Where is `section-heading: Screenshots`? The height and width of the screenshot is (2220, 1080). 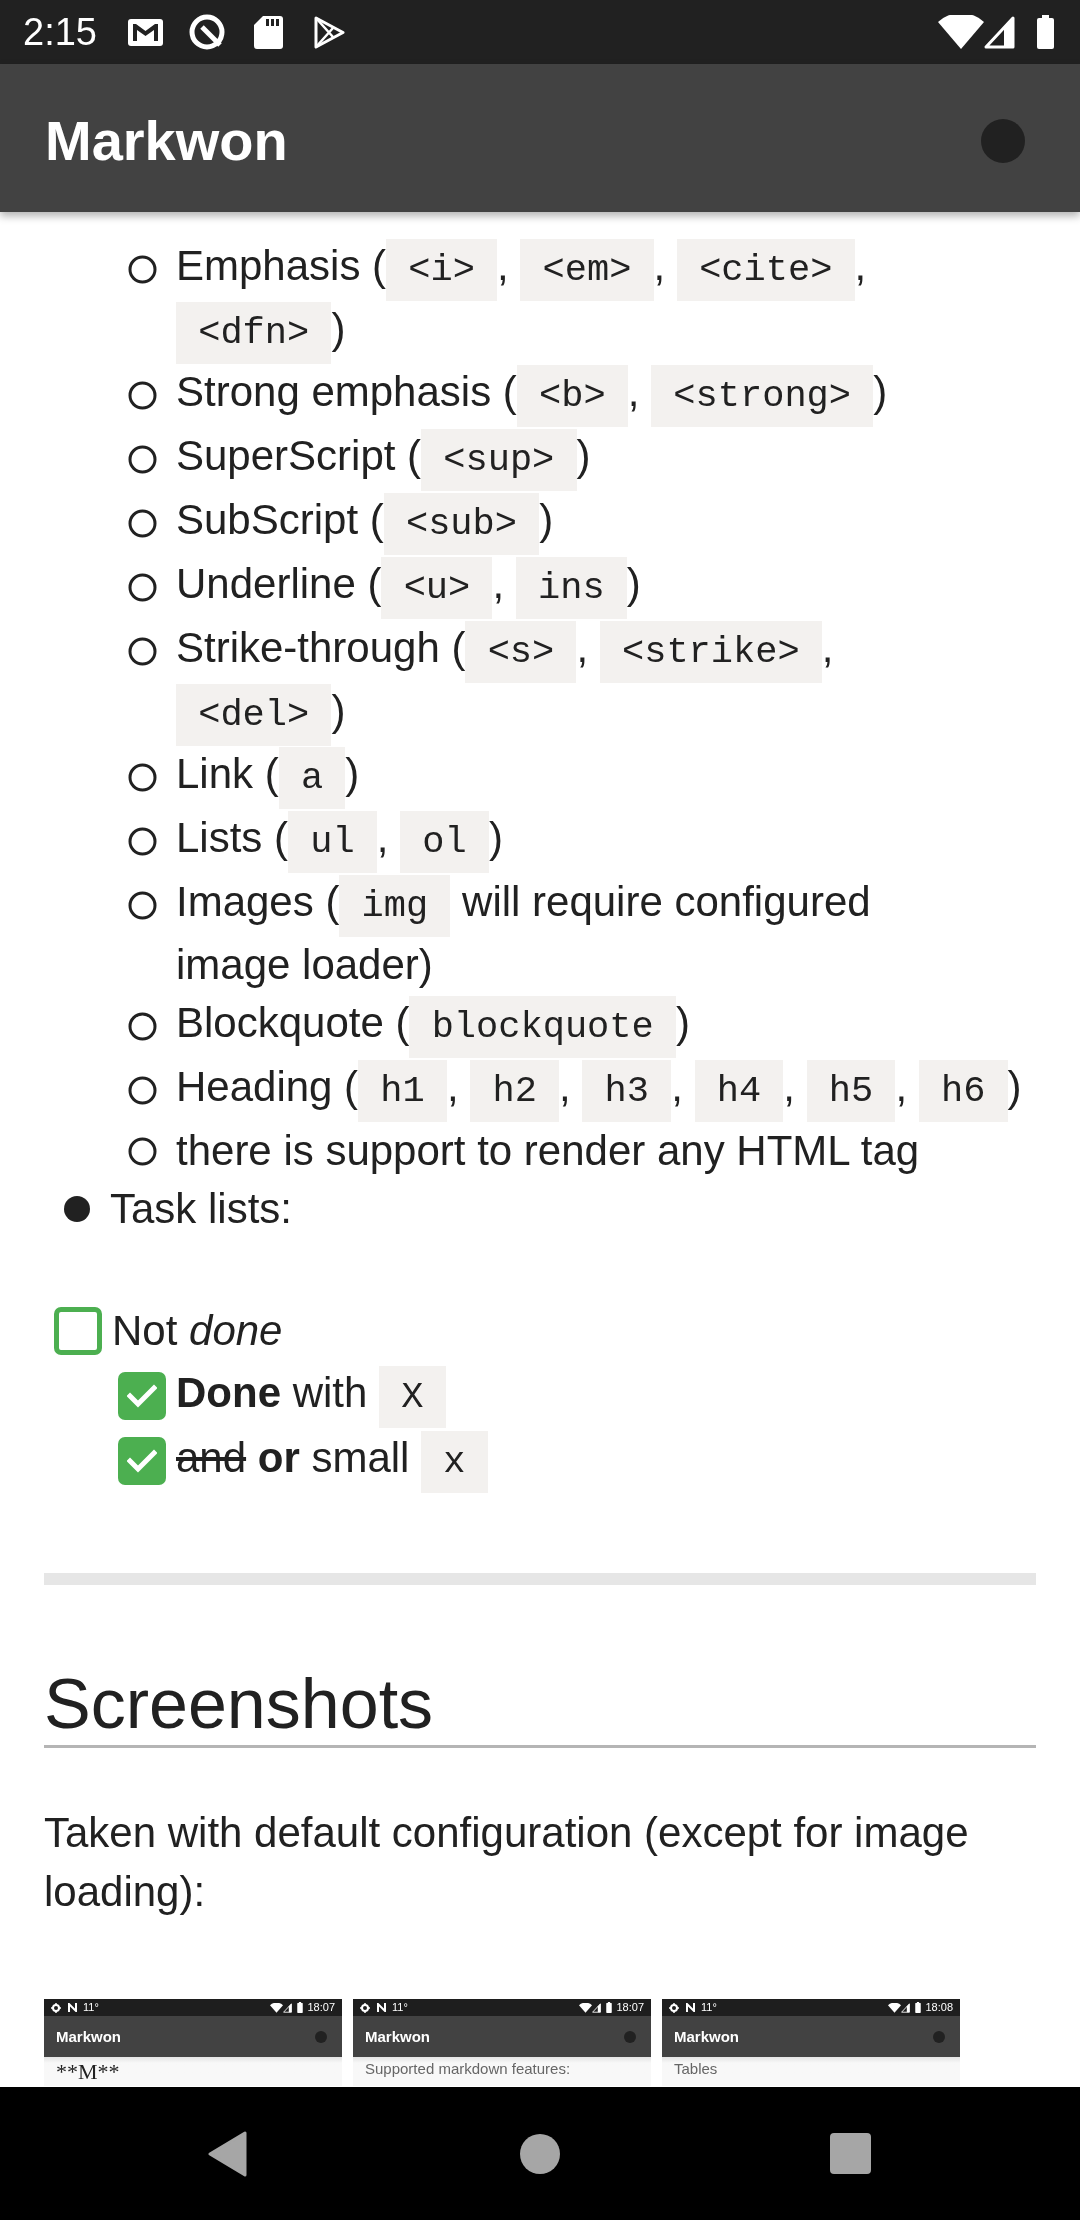
section-heading: Screenshots is located at coordinates (540, 1705).